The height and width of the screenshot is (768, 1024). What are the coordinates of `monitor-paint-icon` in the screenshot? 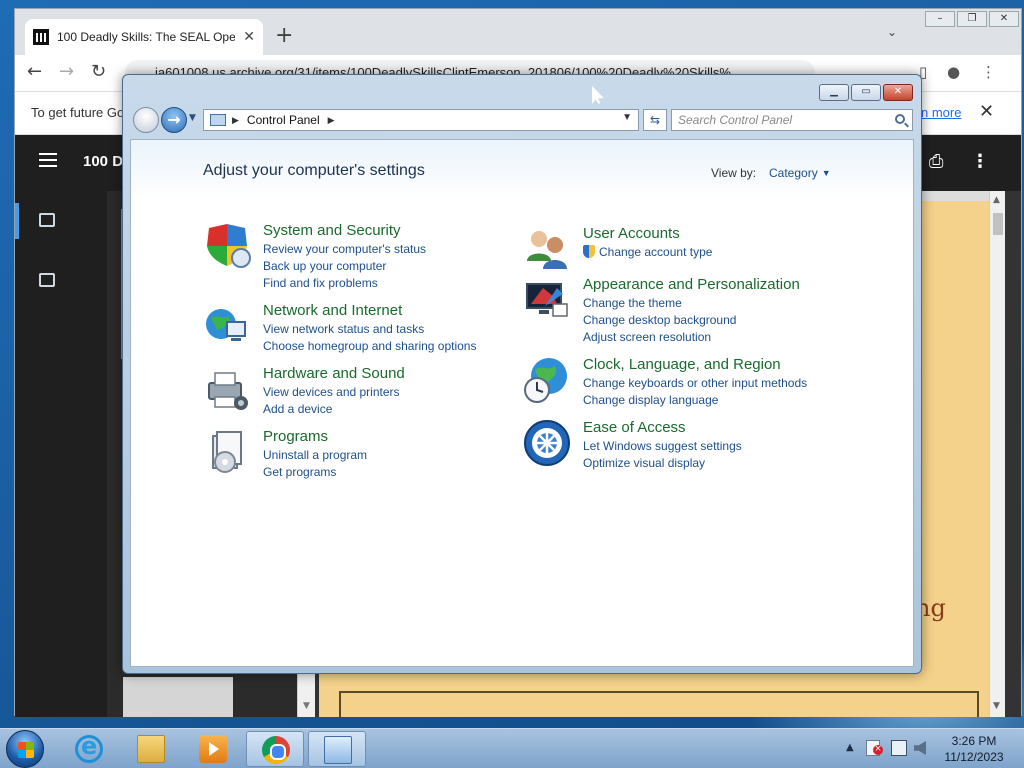 It's located at (547, 300).